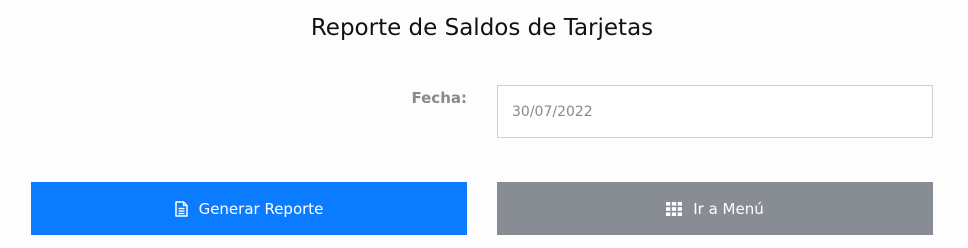  I want to click on grid-icon, so click(674, 208).